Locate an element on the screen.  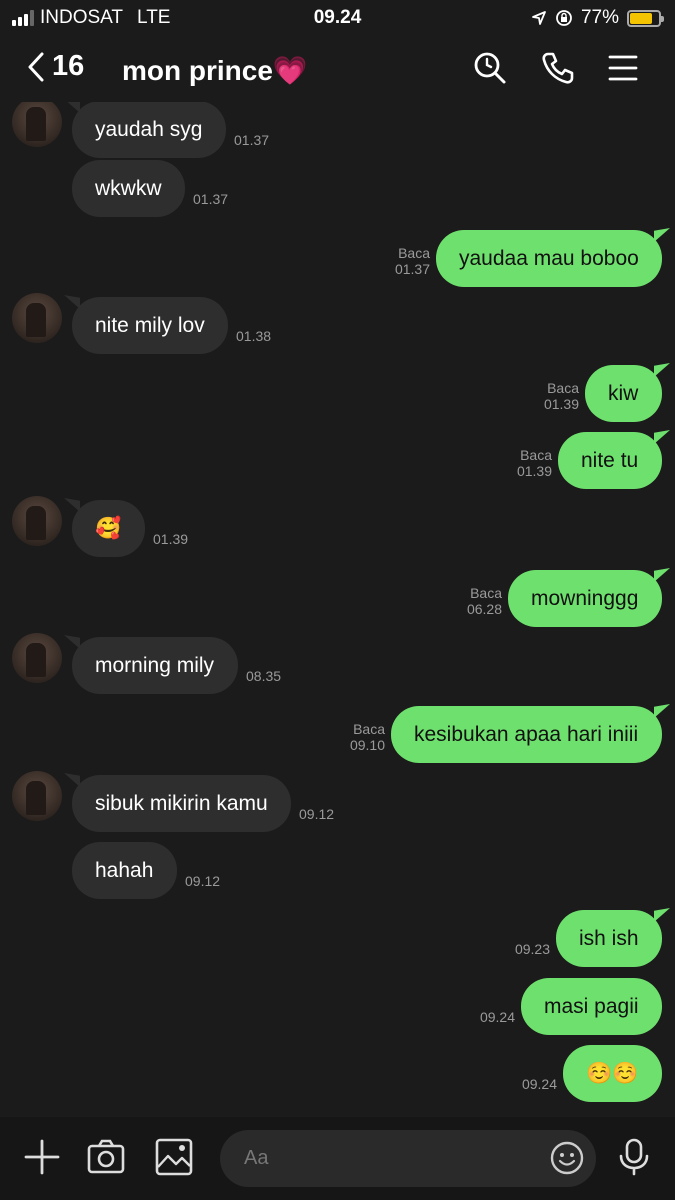
outgoing-message: kiw is located at coordinates (623, 393).